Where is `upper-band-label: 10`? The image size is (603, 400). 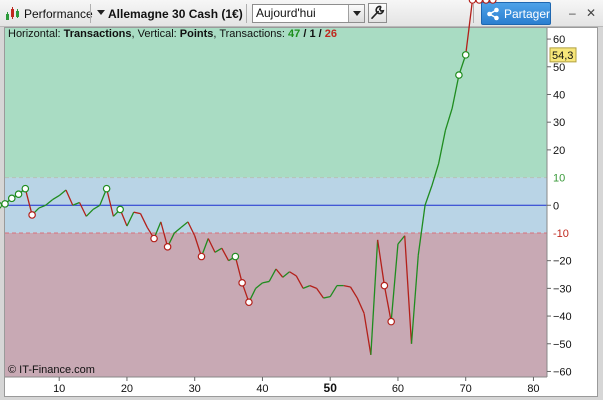 upper-band-label: 10 is located at coordinates (559, 179).